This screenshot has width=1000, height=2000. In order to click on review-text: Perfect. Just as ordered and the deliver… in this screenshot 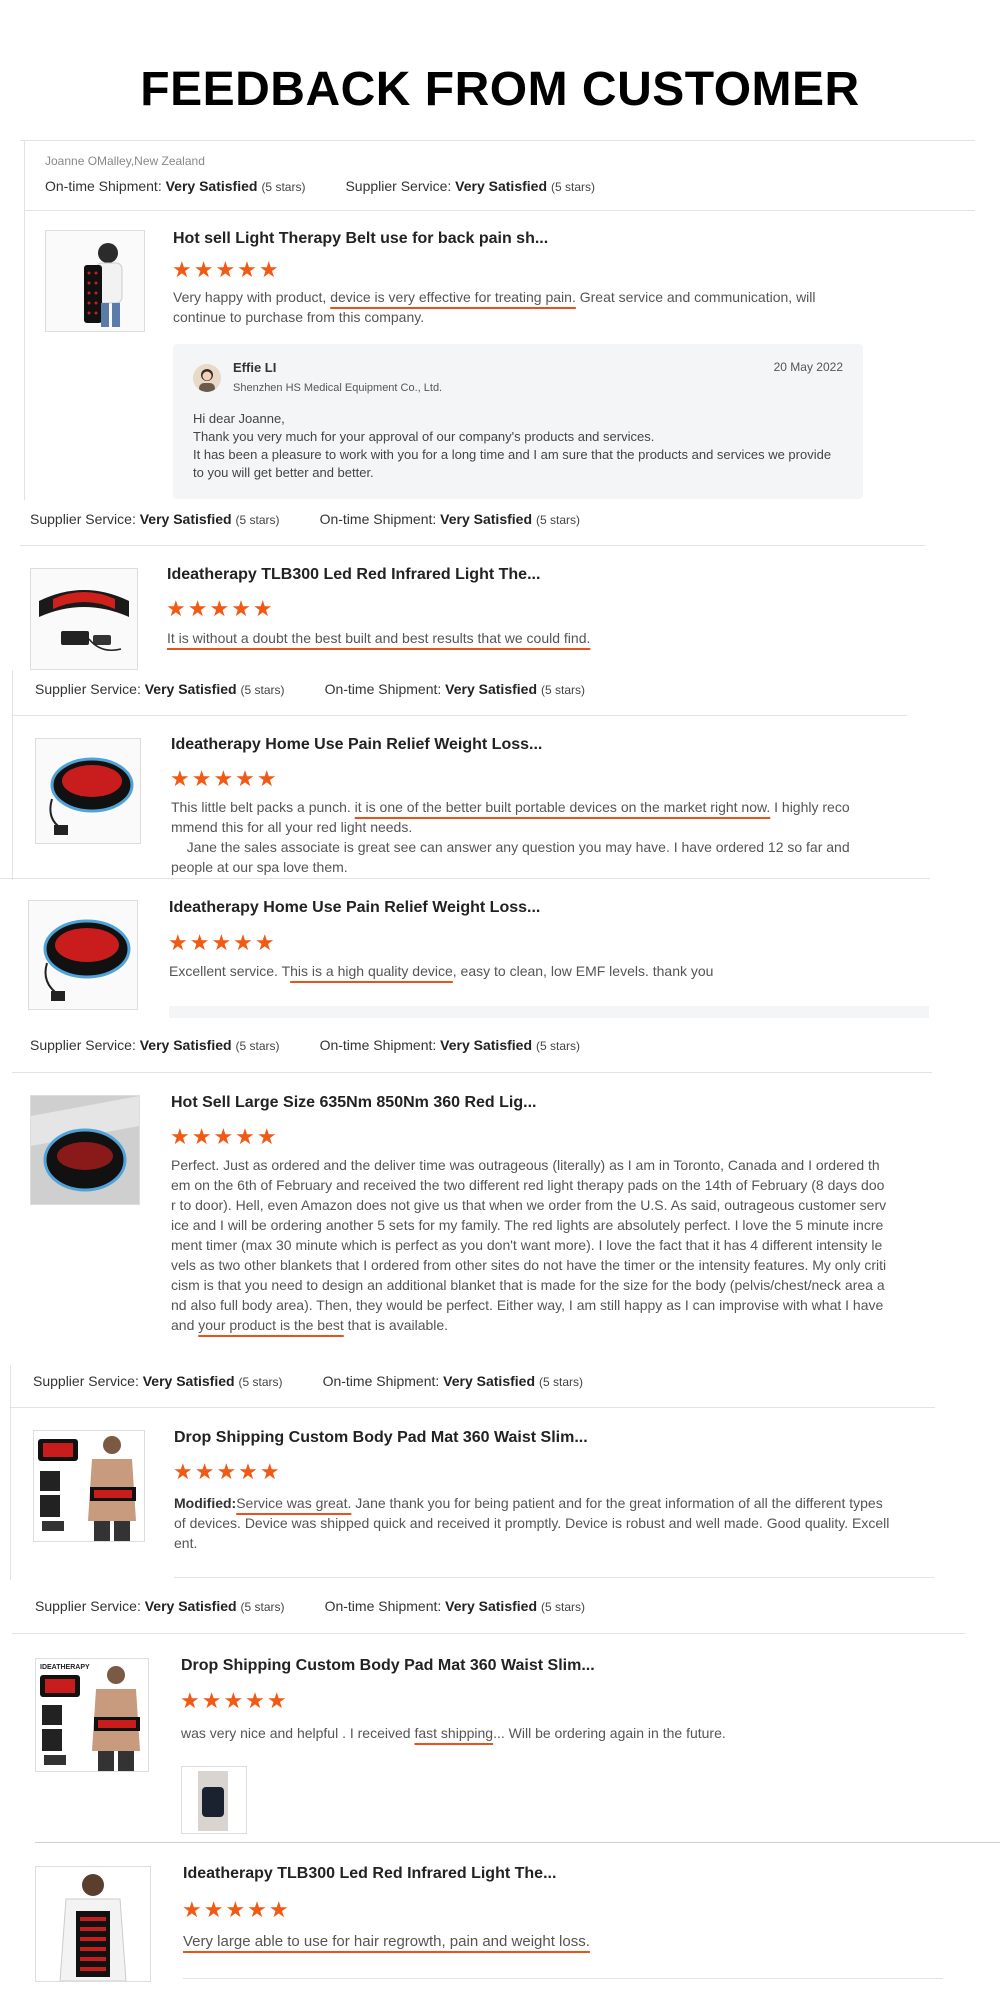, I will do `click(529, 1245)`.